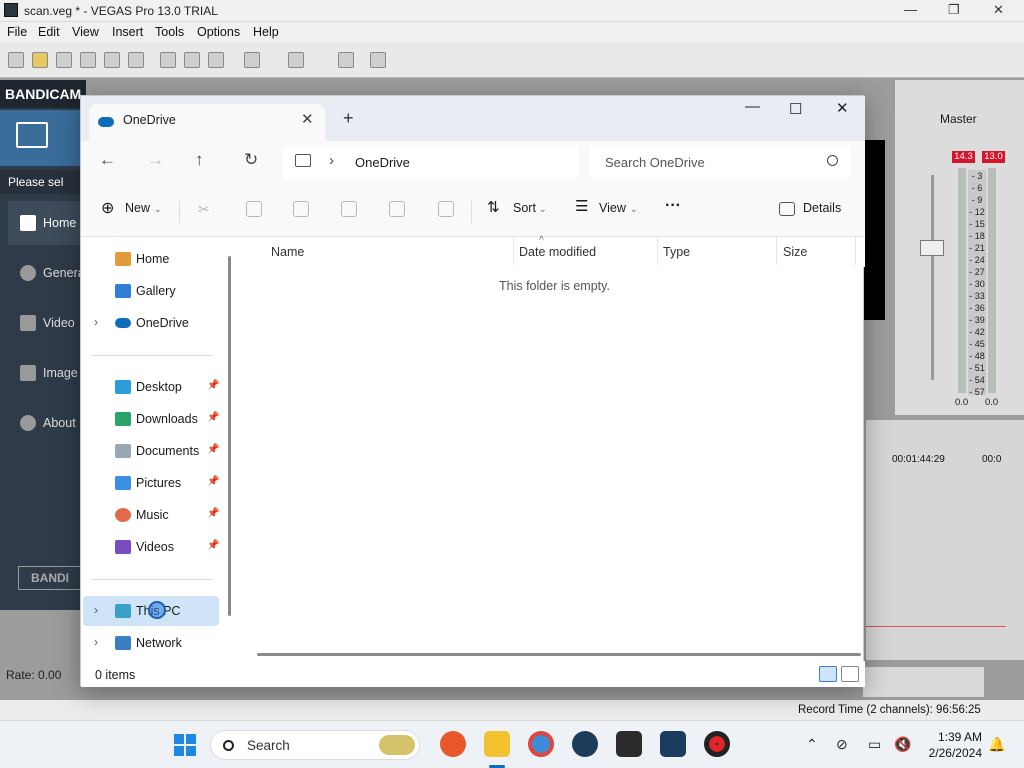  Describe the element at coordinates (629, 744) in the screenshot. I see `video-editor-icon` at that location.